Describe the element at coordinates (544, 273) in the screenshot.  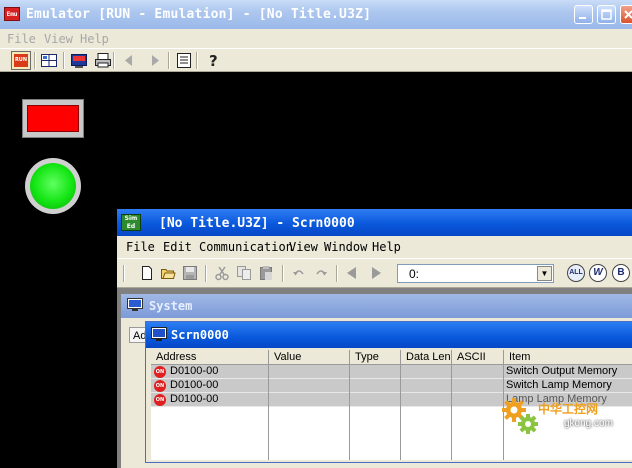
I see `chevron-down-icon: ▼` at that location.